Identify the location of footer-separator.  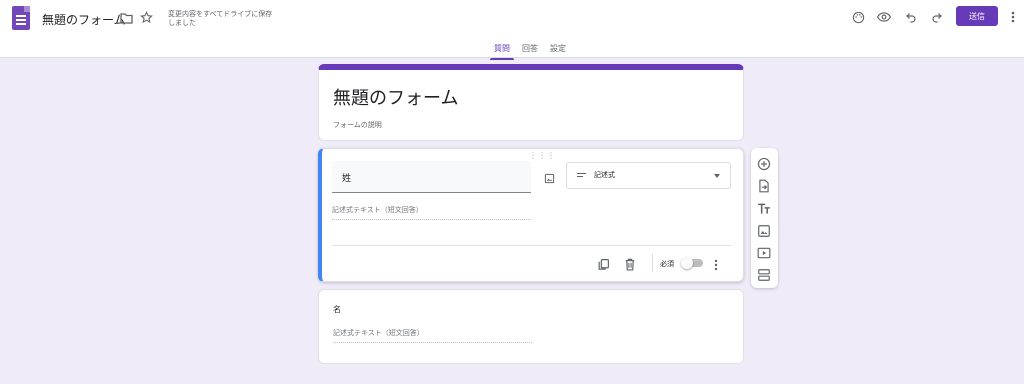
(652, 263).